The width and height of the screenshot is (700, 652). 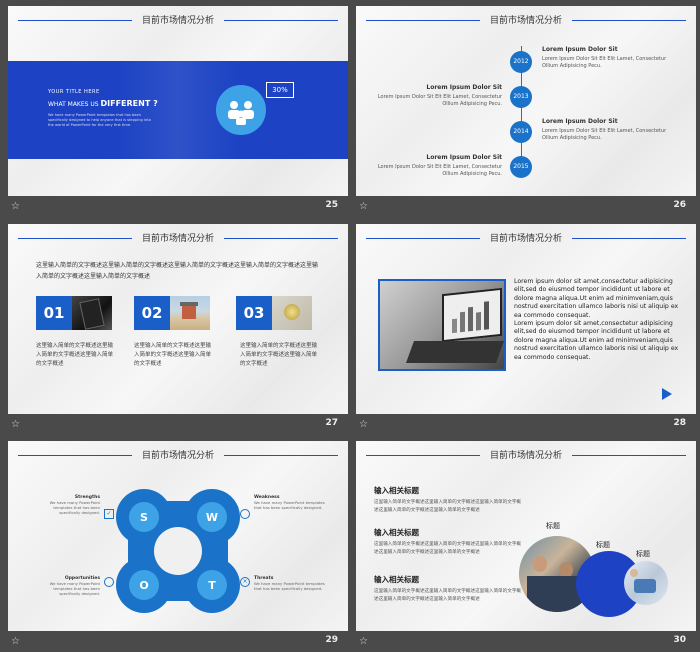 What do you see at coordinates (54, 313) in the screenshot?
I see `number-box-01: 01` at bounding box center [54, 313].